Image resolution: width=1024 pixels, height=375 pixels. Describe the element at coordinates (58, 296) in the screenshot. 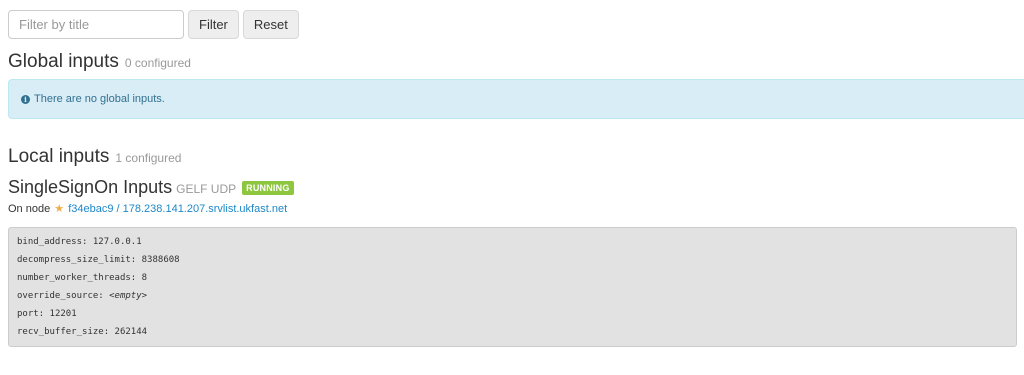

I see `config-key: override_source` at that location.